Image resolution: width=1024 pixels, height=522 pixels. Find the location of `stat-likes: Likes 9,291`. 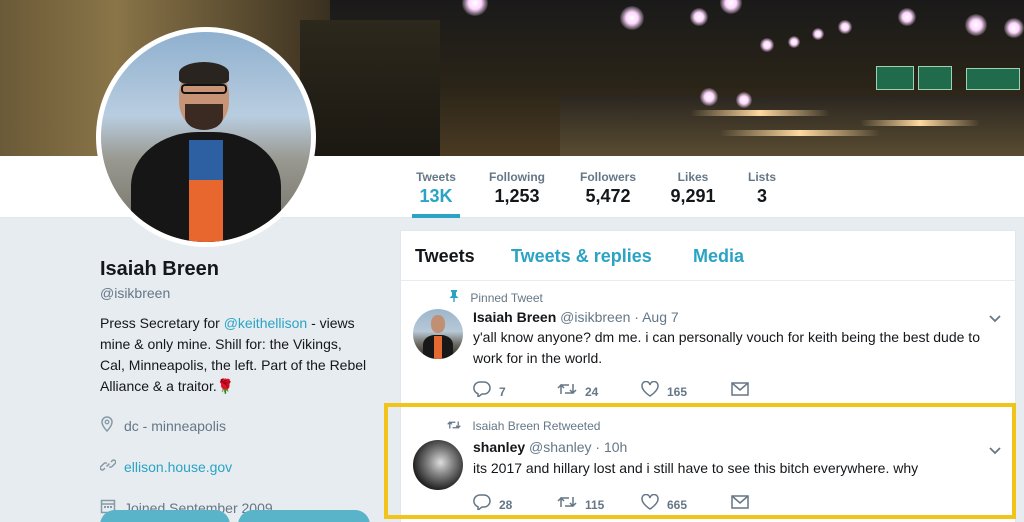

stat-likes: Likes 9,291 is located at coordinates (693, 188).